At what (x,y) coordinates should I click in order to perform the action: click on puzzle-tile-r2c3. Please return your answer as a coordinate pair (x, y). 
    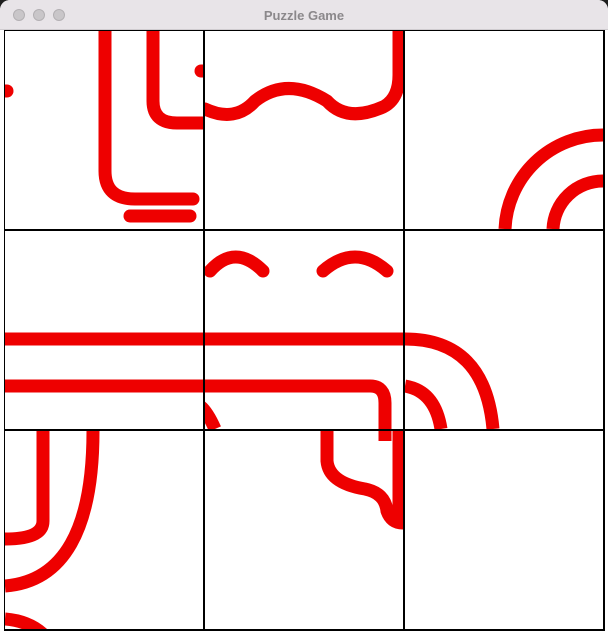
    Looking at the image, I should click on (504, 330).